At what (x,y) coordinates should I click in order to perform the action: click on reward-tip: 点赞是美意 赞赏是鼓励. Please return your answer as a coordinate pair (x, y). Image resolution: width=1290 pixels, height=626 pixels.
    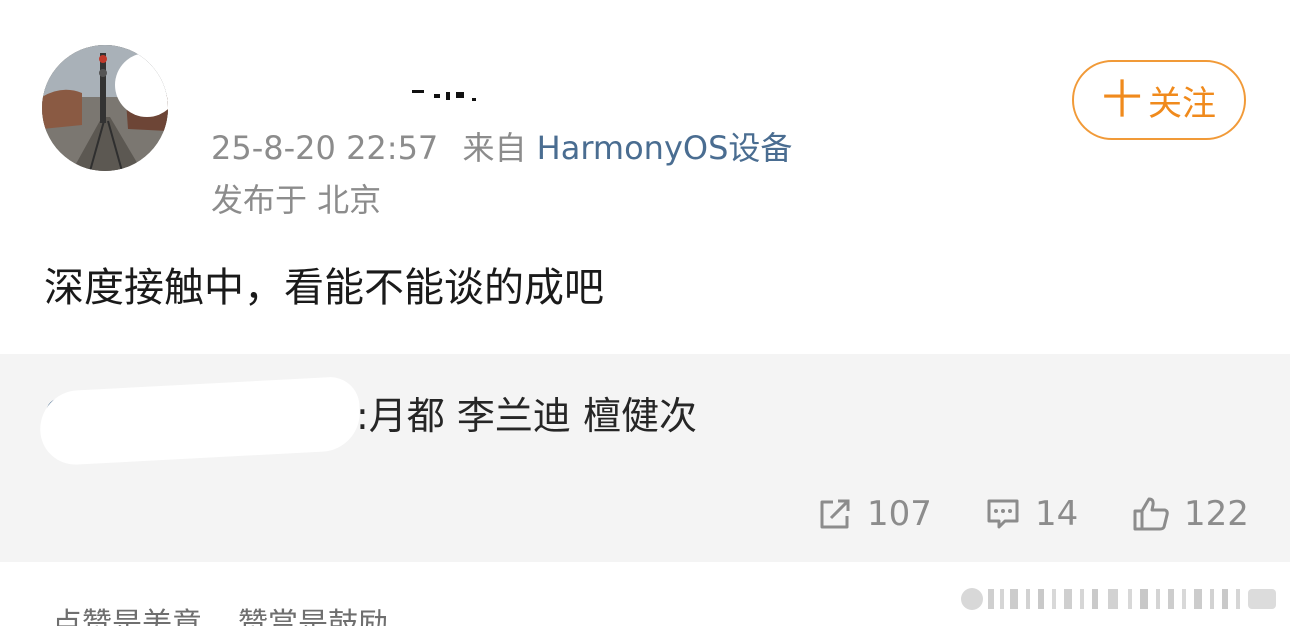
    Looking at the image, I should click on (238, 615).